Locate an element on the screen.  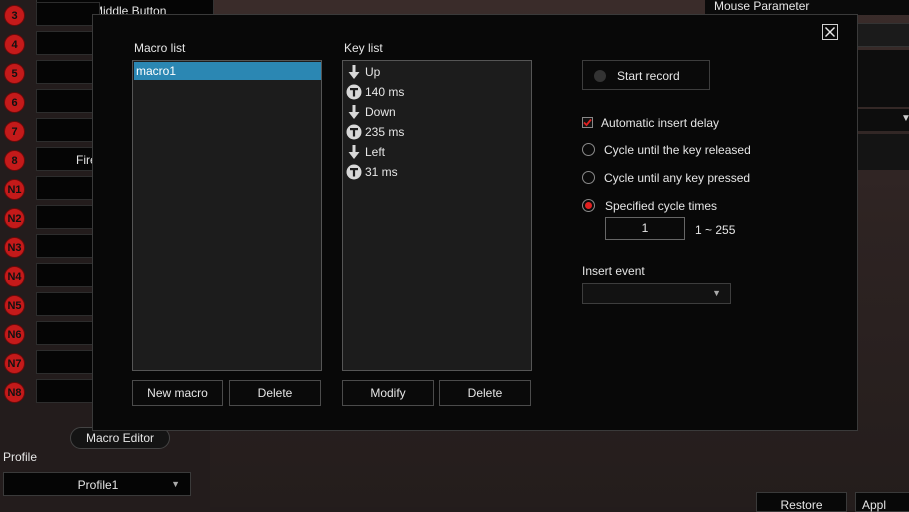
radio-icon is located at coordinates (588, 149).